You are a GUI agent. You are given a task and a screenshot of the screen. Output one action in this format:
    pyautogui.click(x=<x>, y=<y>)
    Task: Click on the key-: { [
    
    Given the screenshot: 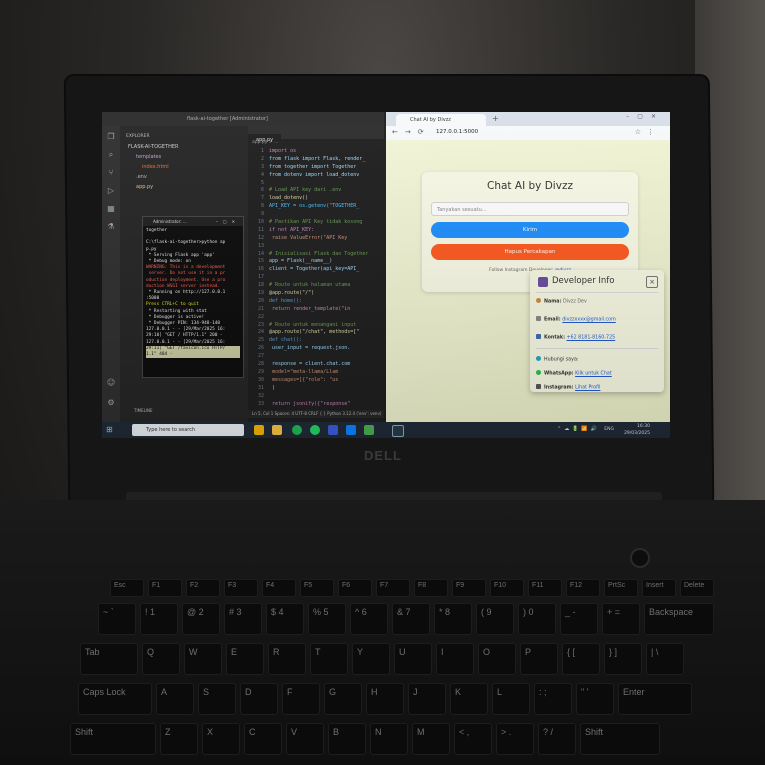 What is the action you would take?
    pyautogui.click(x=581, y=659)
    